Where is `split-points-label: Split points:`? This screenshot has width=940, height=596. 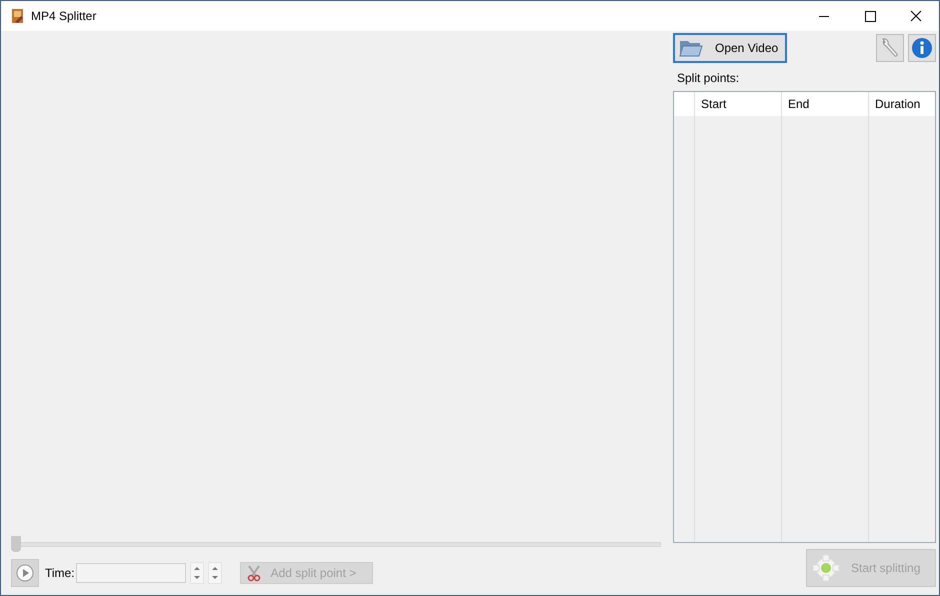
split-points-label: Split points: is located at coordinates (708, 78).